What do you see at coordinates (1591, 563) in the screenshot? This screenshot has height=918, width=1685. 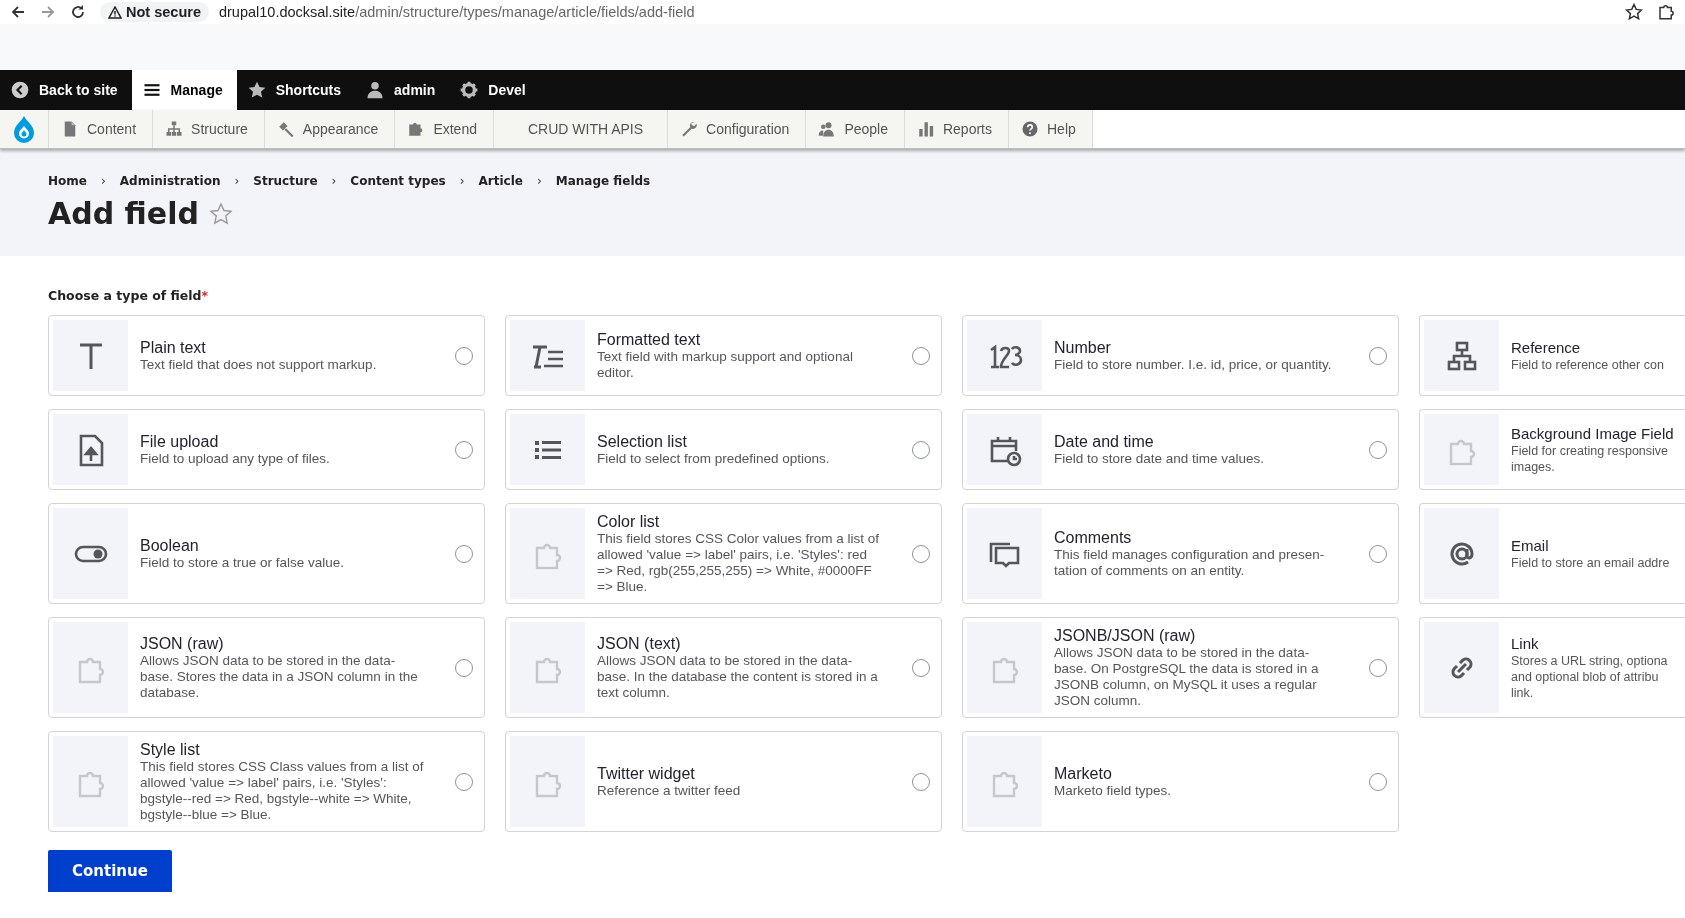 I see `field-type-description: Field to store an email addre` at bounding box center [1591, 563].